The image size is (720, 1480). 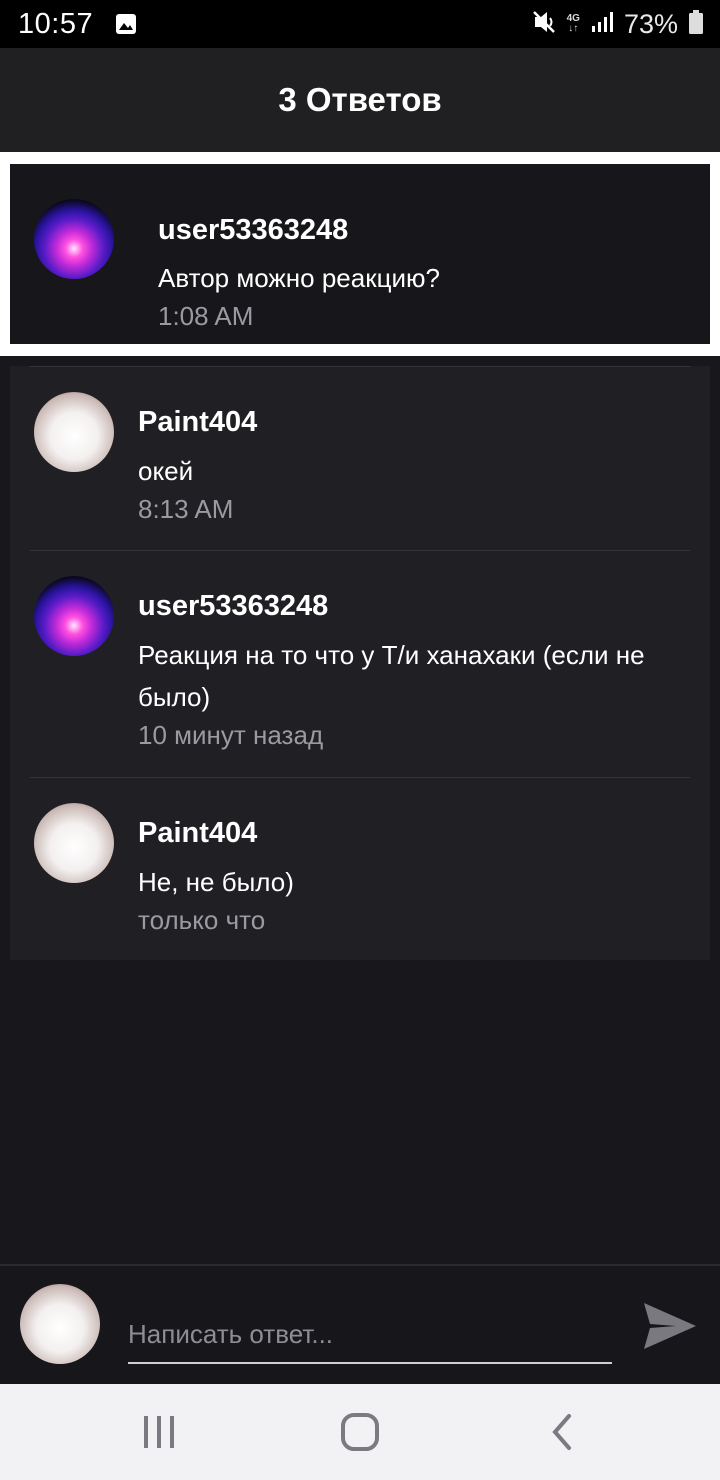 What do you see at coordinates (696, 24) in the screenshot?
I see `battery-icon` at bounding box center [696, 24].